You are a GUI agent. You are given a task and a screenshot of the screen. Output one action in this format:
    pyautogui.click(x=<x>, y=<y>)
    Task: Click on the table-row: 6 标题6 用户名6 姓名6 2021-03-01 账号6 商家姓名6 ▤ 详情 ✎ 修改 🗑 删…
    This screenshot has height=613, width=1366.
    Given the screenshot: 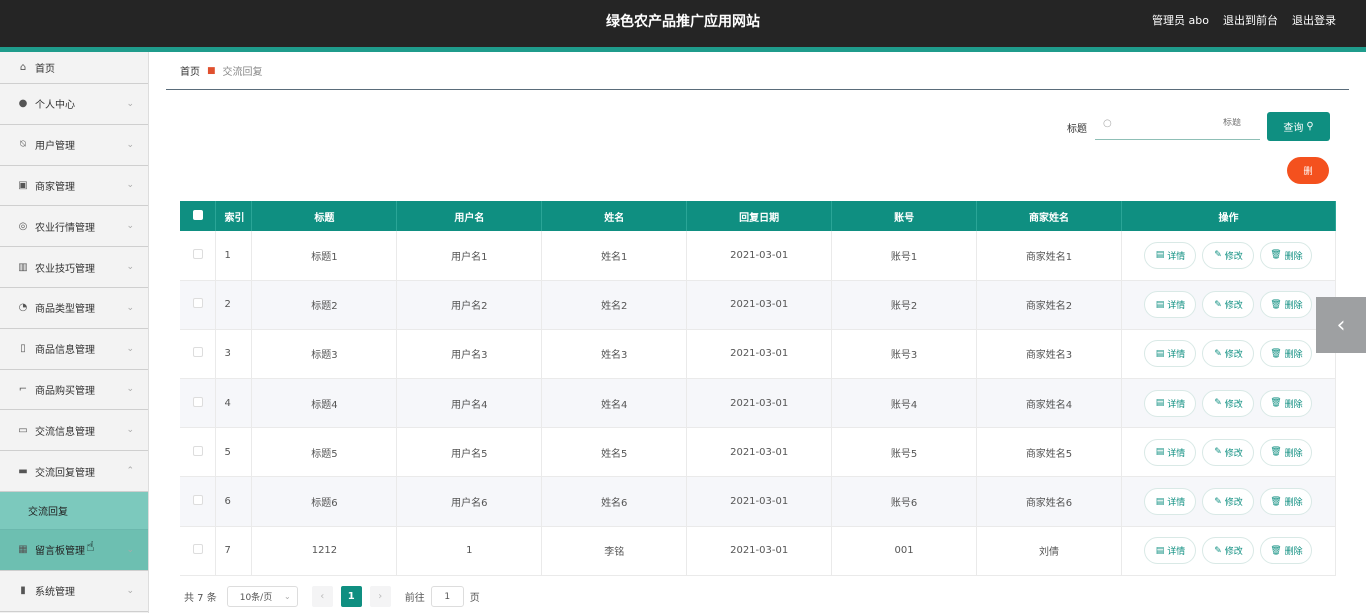 What is the action you would take?
    pyautogui.click(x=758, y=501)
    